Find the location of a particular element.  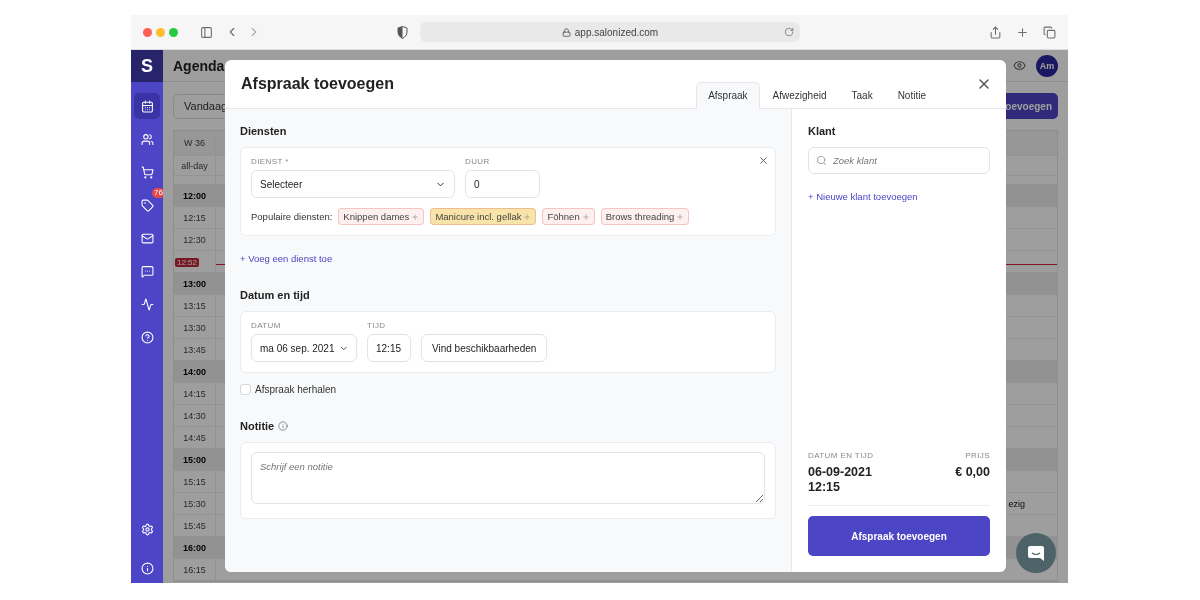

shield-icon is located at coordinates (402, 32).